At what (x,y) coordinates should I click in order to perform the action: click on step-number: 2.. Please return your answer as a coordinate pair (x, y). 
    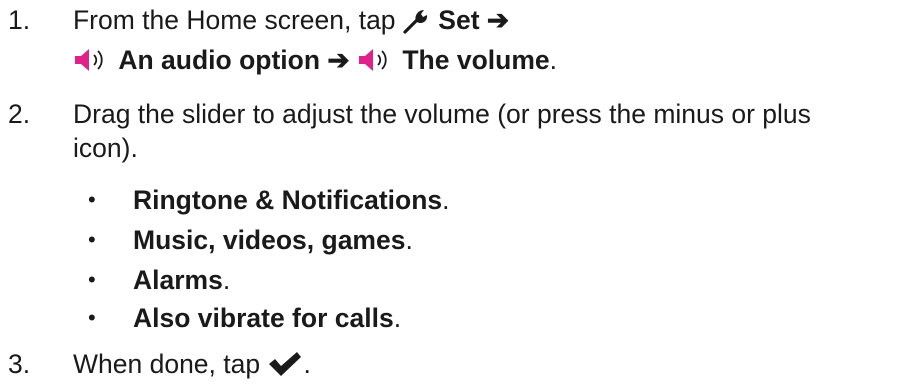
    Looking at the image, I should click on (19, 114).